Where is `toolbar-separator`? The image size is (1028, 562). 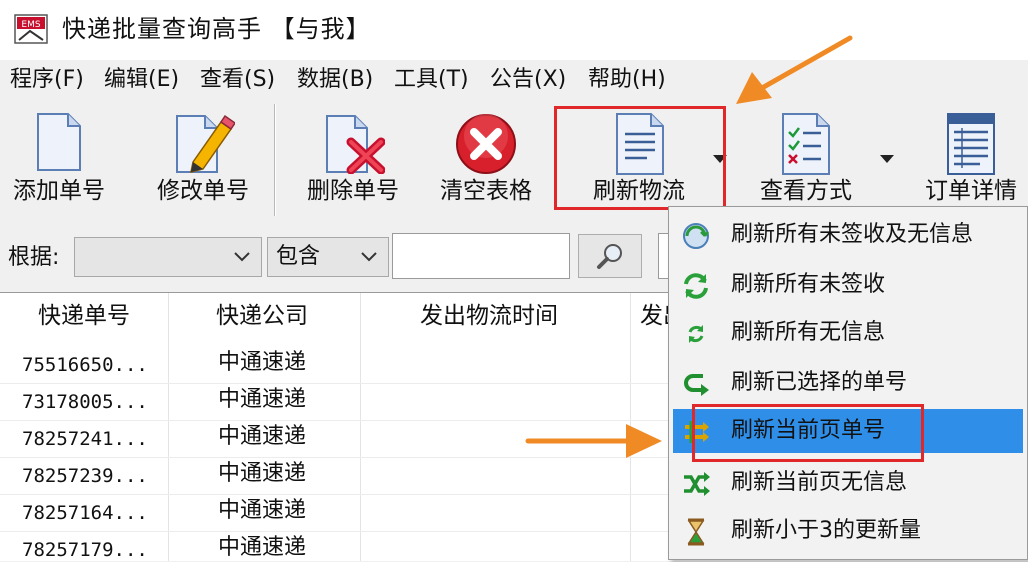
toolbar-separator is located at coordinates (275, 160).